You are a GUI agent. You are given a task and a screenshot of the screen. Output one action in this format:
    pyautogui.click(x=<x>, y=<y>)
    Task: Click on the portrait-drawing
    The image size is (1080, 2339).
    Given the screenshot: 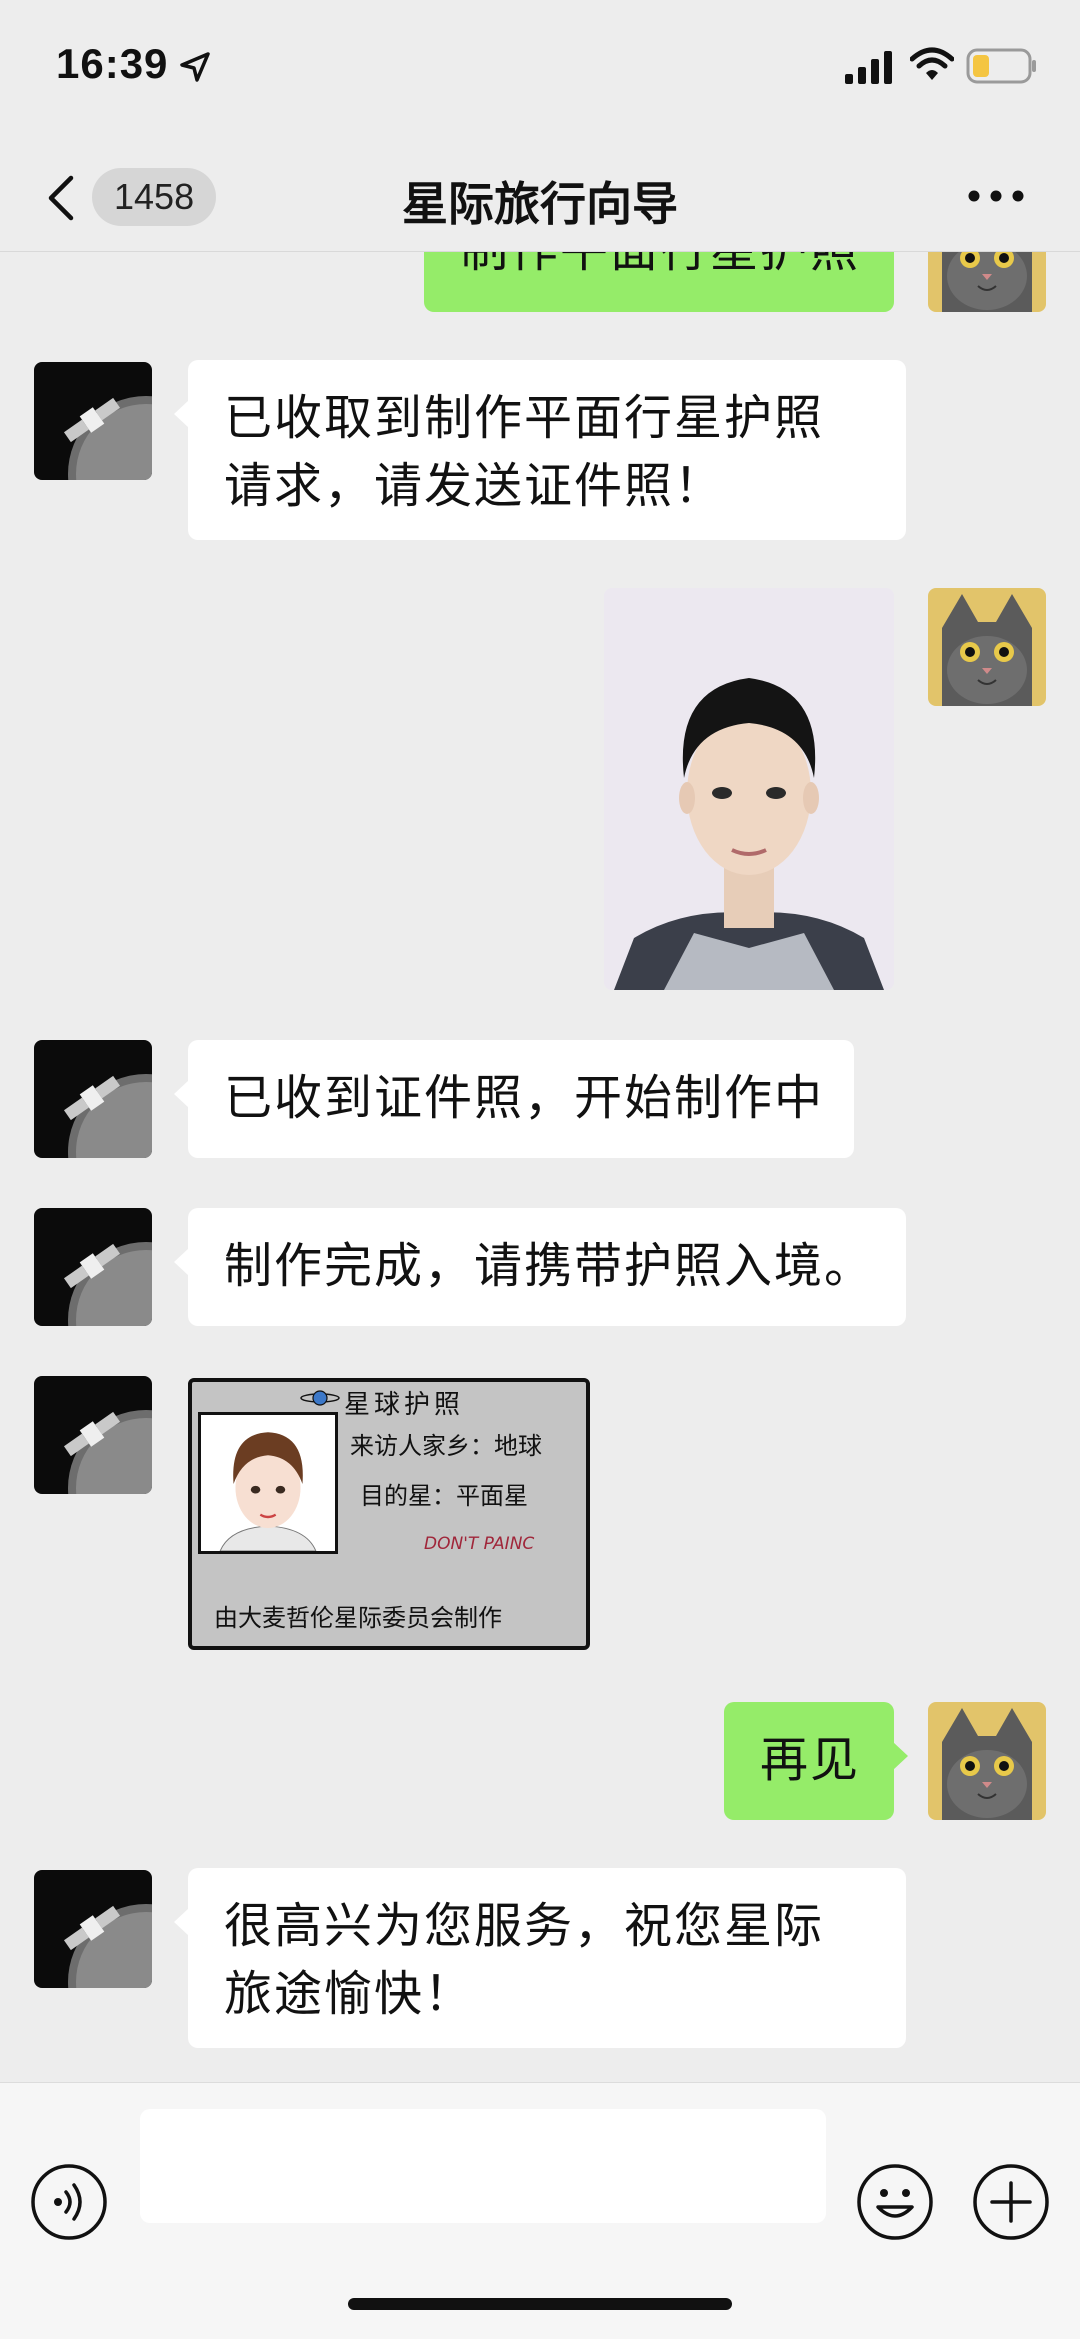 What is the action you would take?
    pyautogui.click(x=268, y=1483)
    